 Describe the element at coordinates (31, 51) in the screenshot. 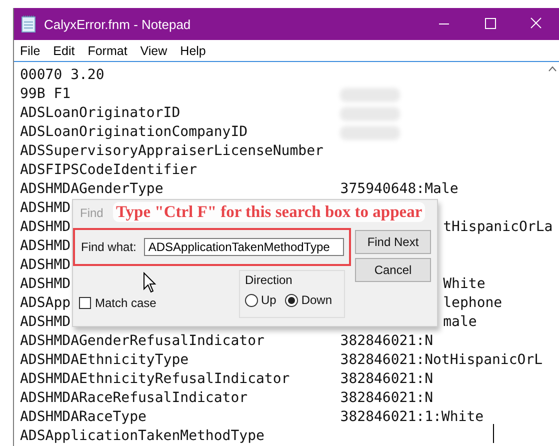

I see `menu-item: File` at that location.